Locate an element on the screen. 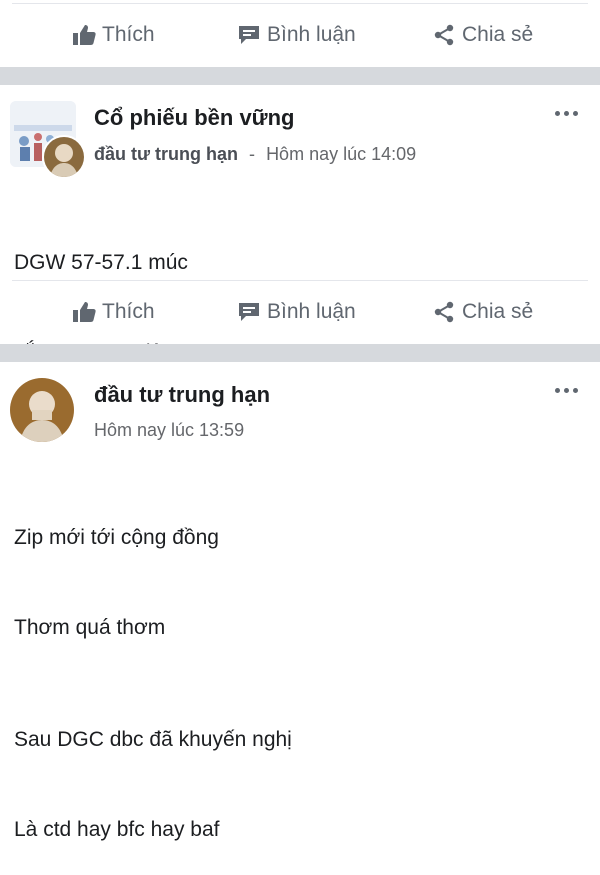 The width and height of the screenshot is (600, 875). post-text-line: Zip mới tới cộng đồng is located at coordinates (116, 537).